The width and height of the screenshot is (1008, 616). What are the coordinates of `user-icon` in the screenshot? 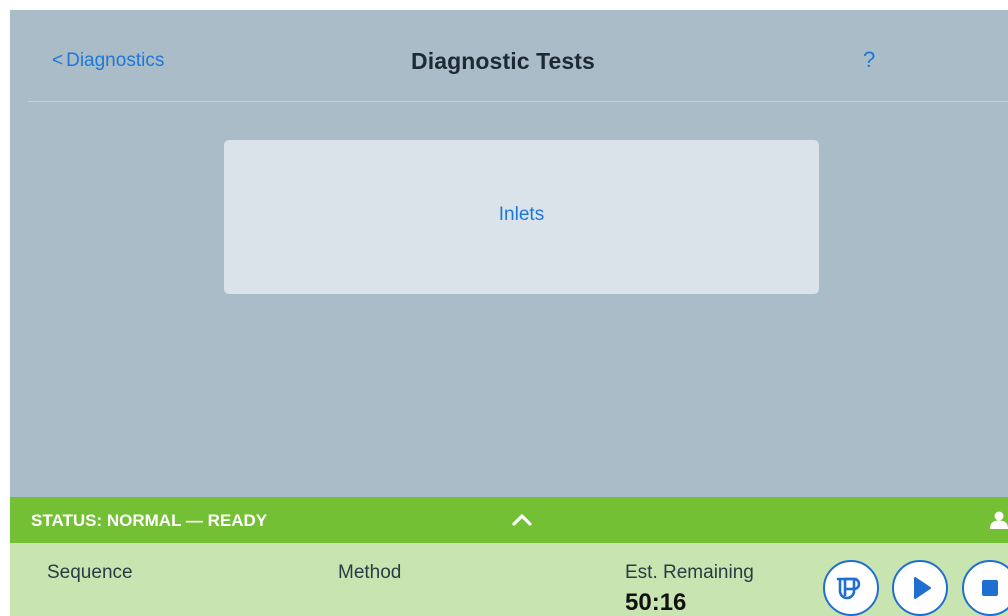 It's located at (999, 520).